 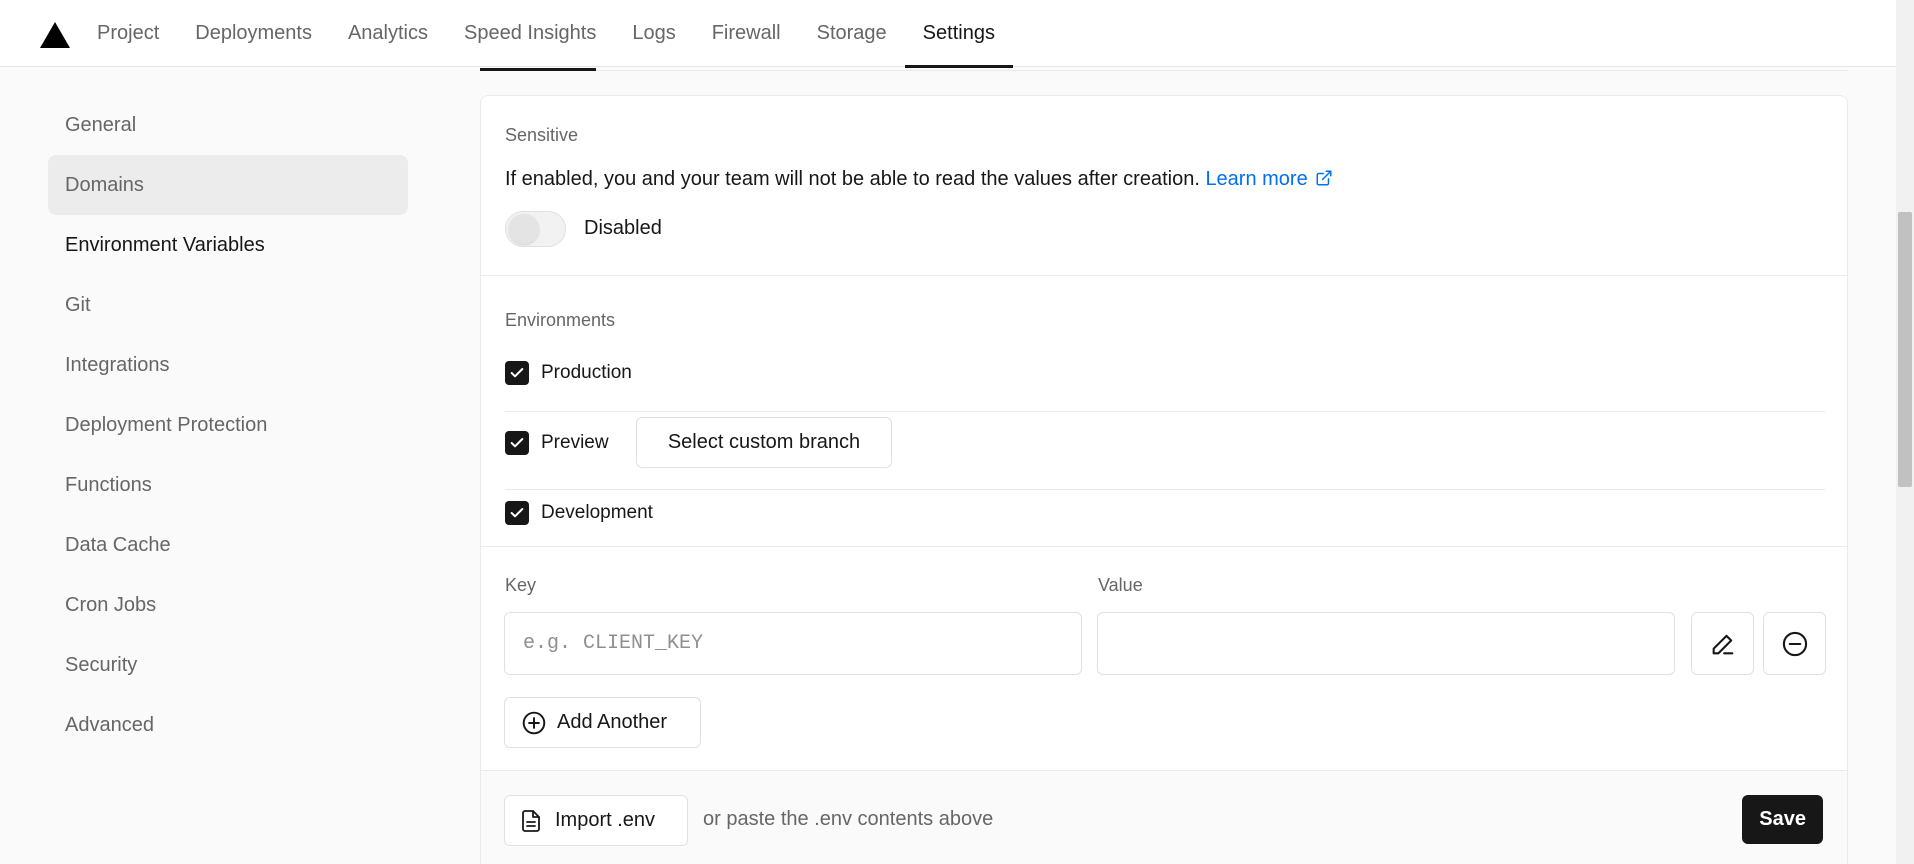 What do you see at coordinates (1782, 819) in the screenshot?
I see `save-button: Save` at bounding box center [1782, 819].